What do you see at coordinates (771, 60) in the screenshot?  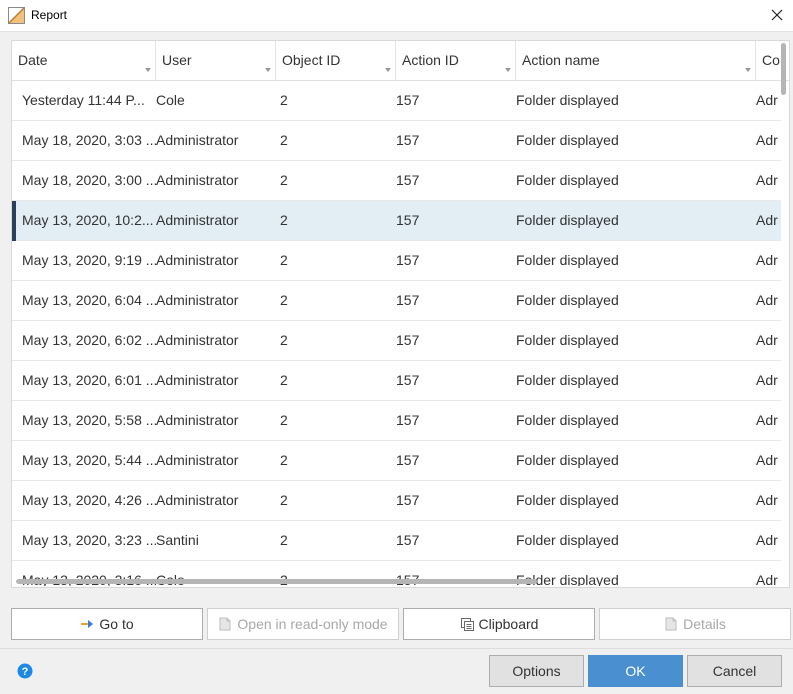 I see `column-header-label: Co` at bounding box center [771, 60].